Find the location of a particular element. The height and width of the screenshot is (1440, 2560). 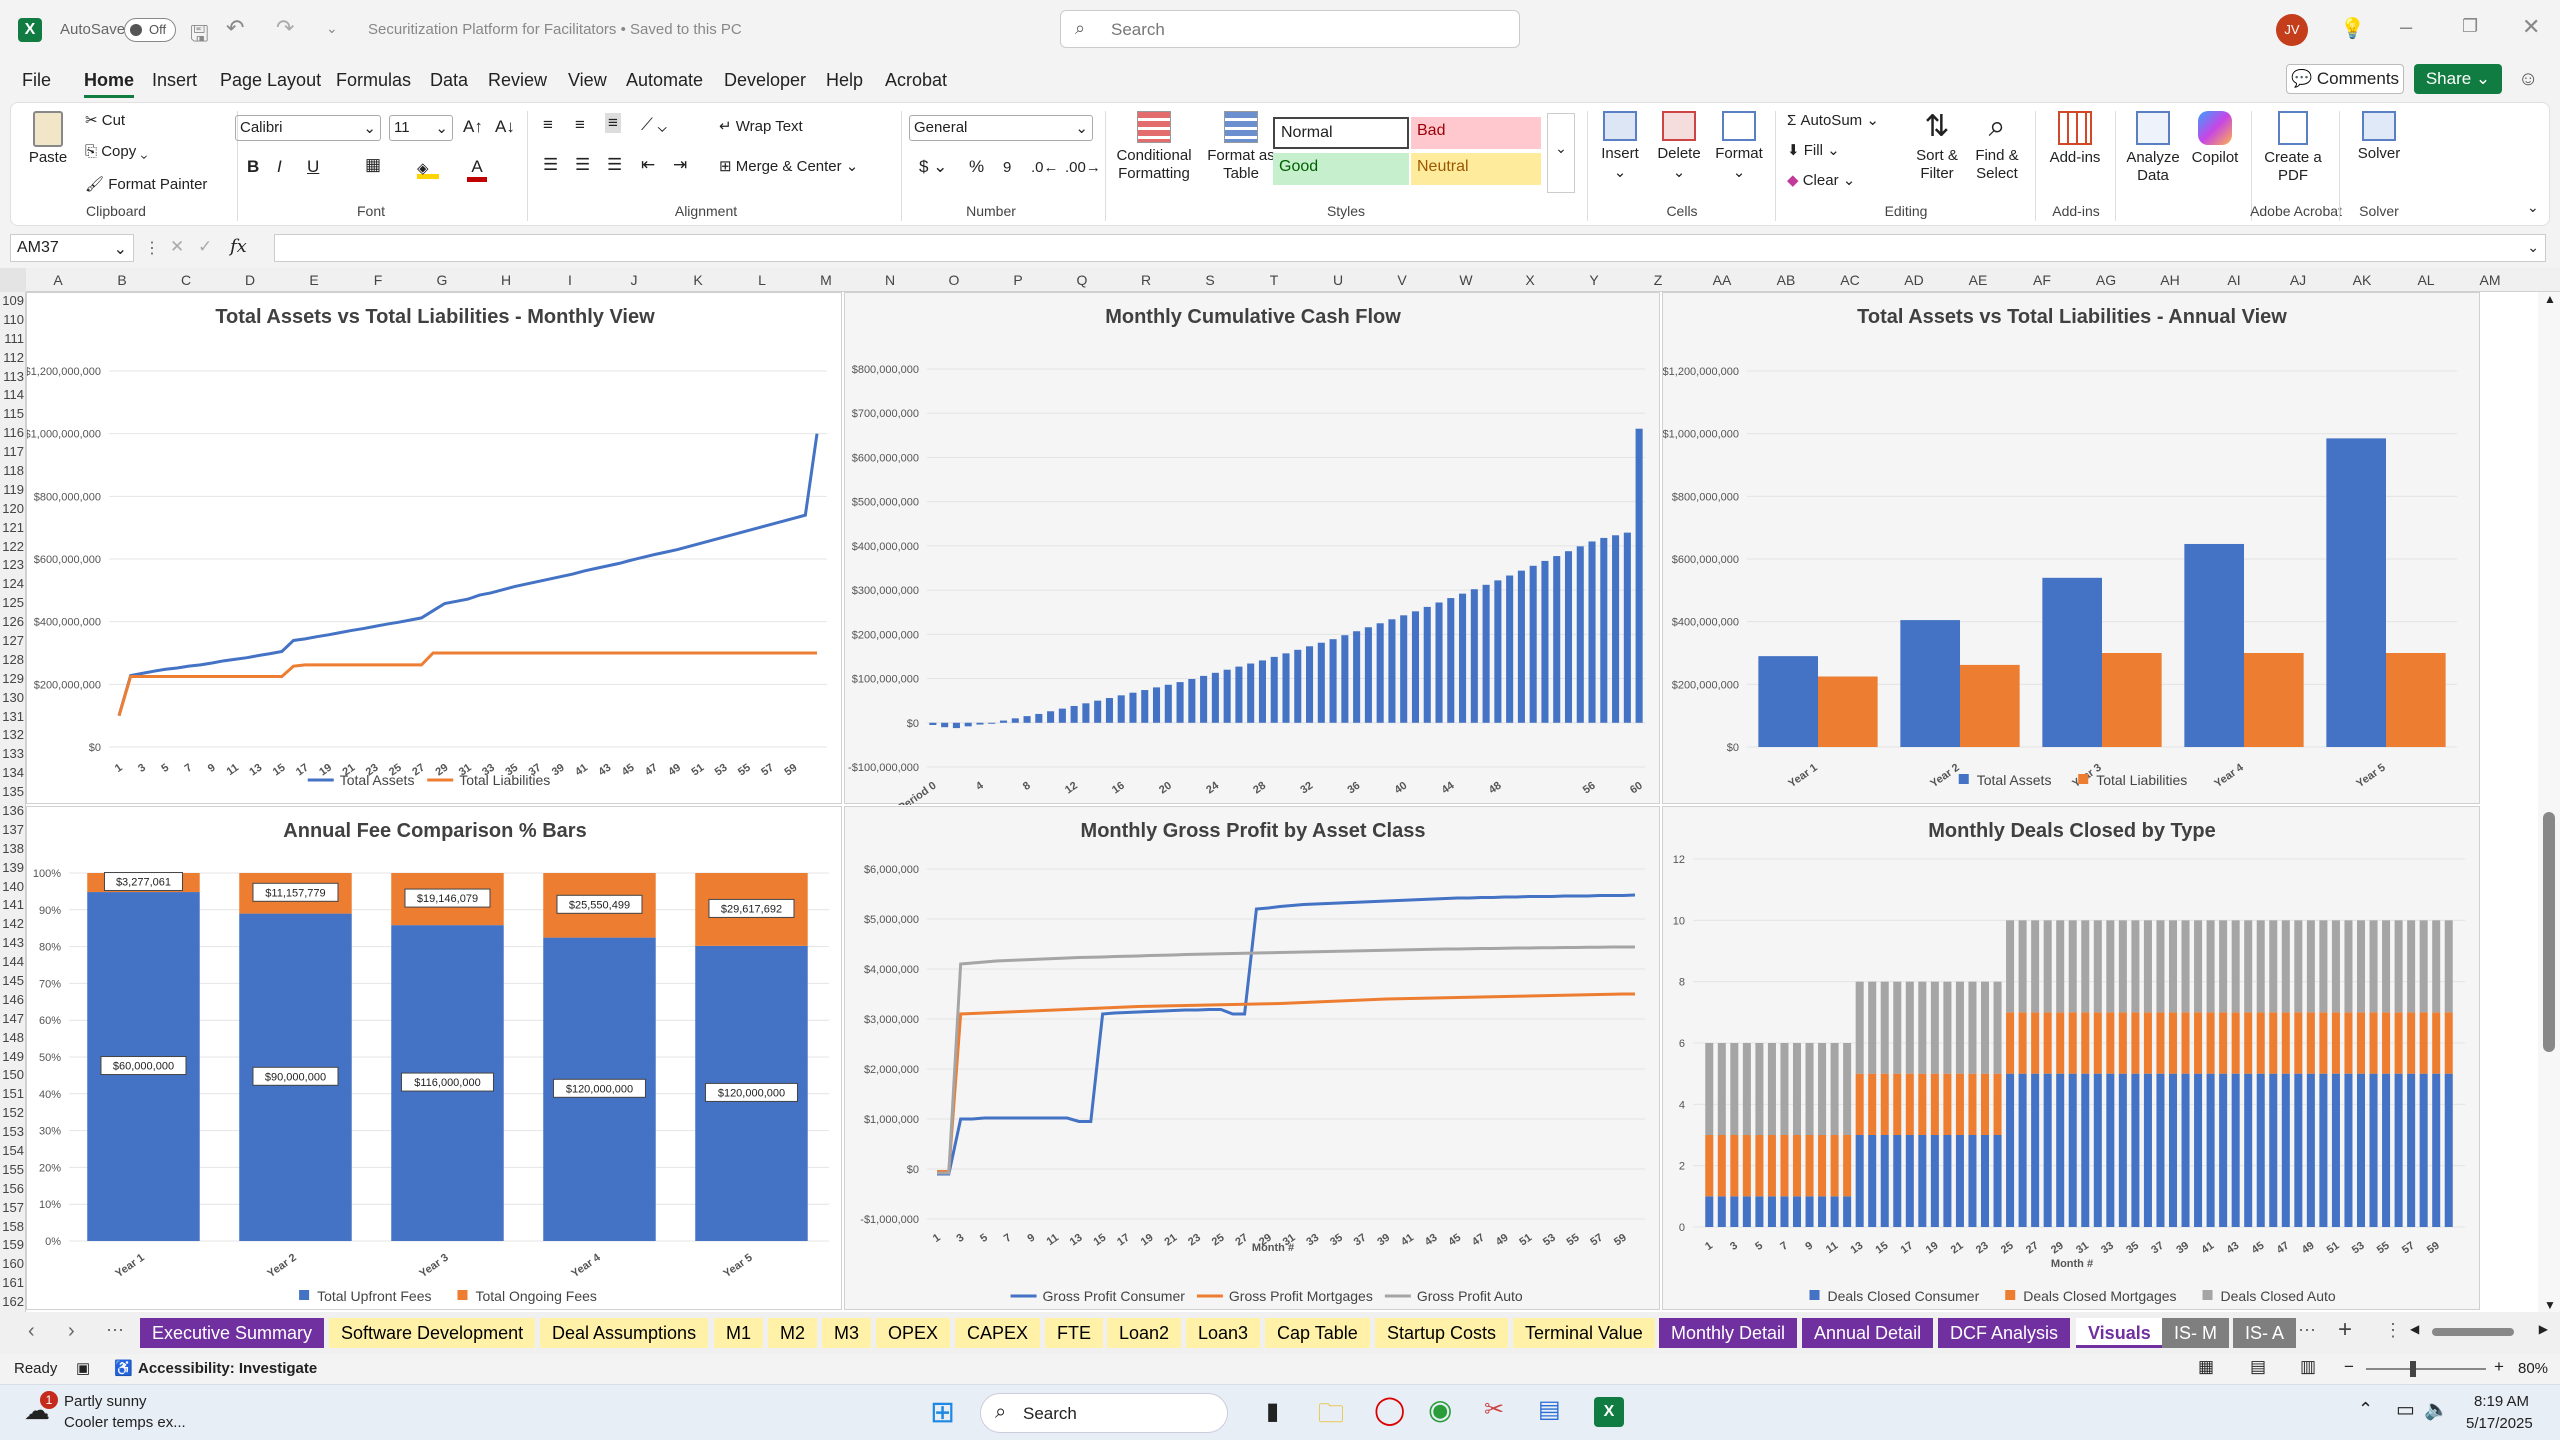

next-sheet-icon: › is located at coordinates (71, 1331).